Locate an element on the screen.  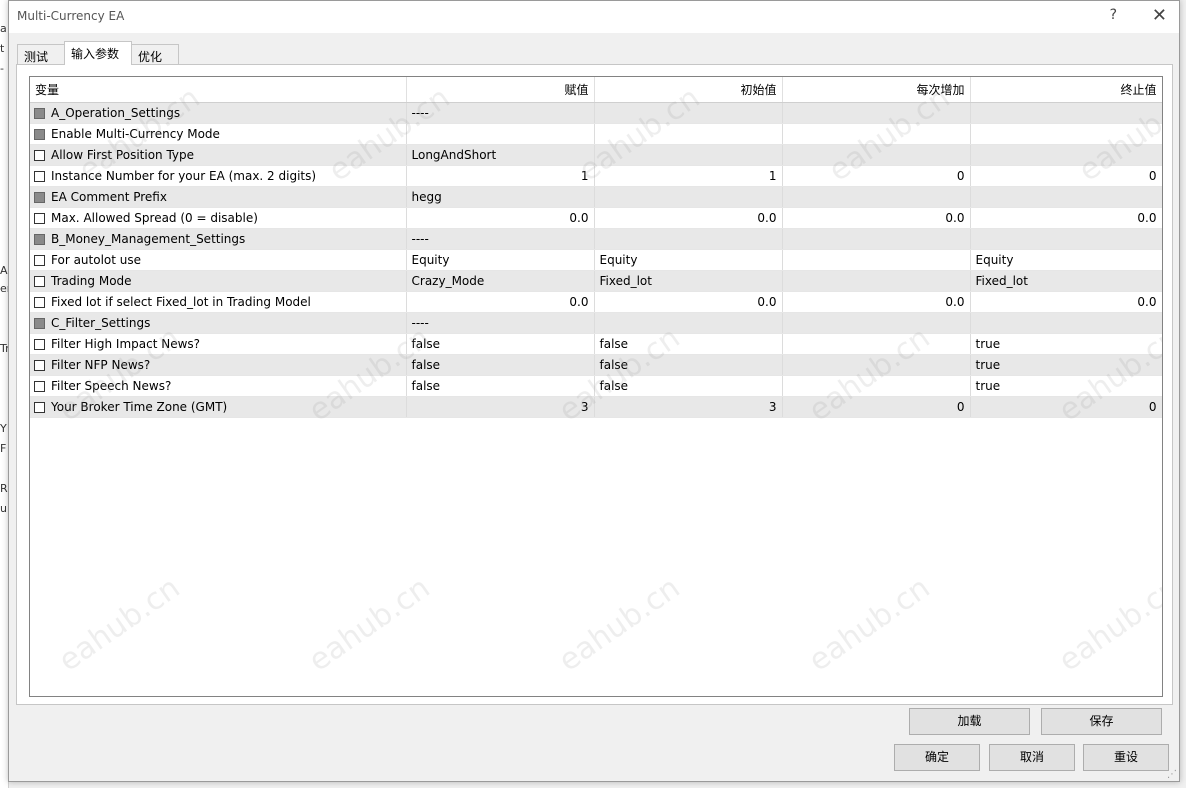
table-row: Filter High Impact News? false false true is located at coordinates (596, 344).